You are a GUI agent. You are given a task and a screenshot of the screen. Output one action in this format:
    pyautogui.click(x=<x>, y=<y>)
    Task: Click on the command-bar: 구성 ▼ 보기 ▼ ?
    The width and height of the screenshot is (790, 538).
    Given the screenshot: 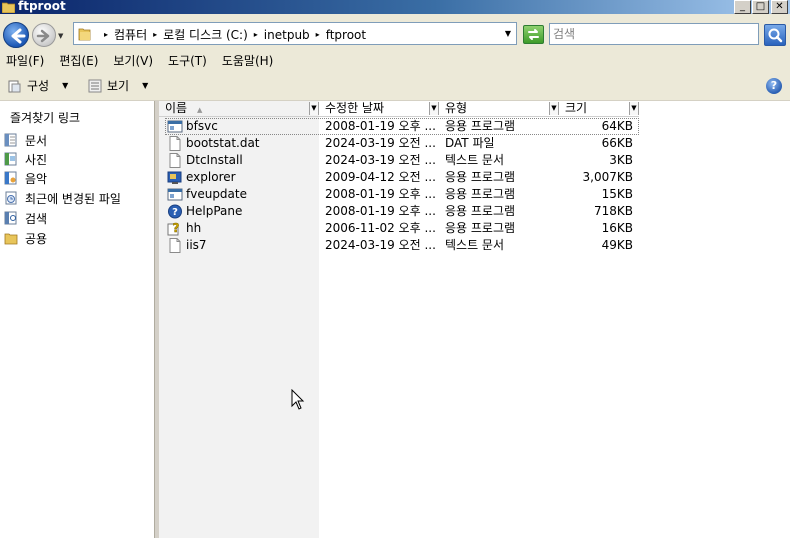 What is the action you would take?
    pyautogui.click(x=395, y=85)
    